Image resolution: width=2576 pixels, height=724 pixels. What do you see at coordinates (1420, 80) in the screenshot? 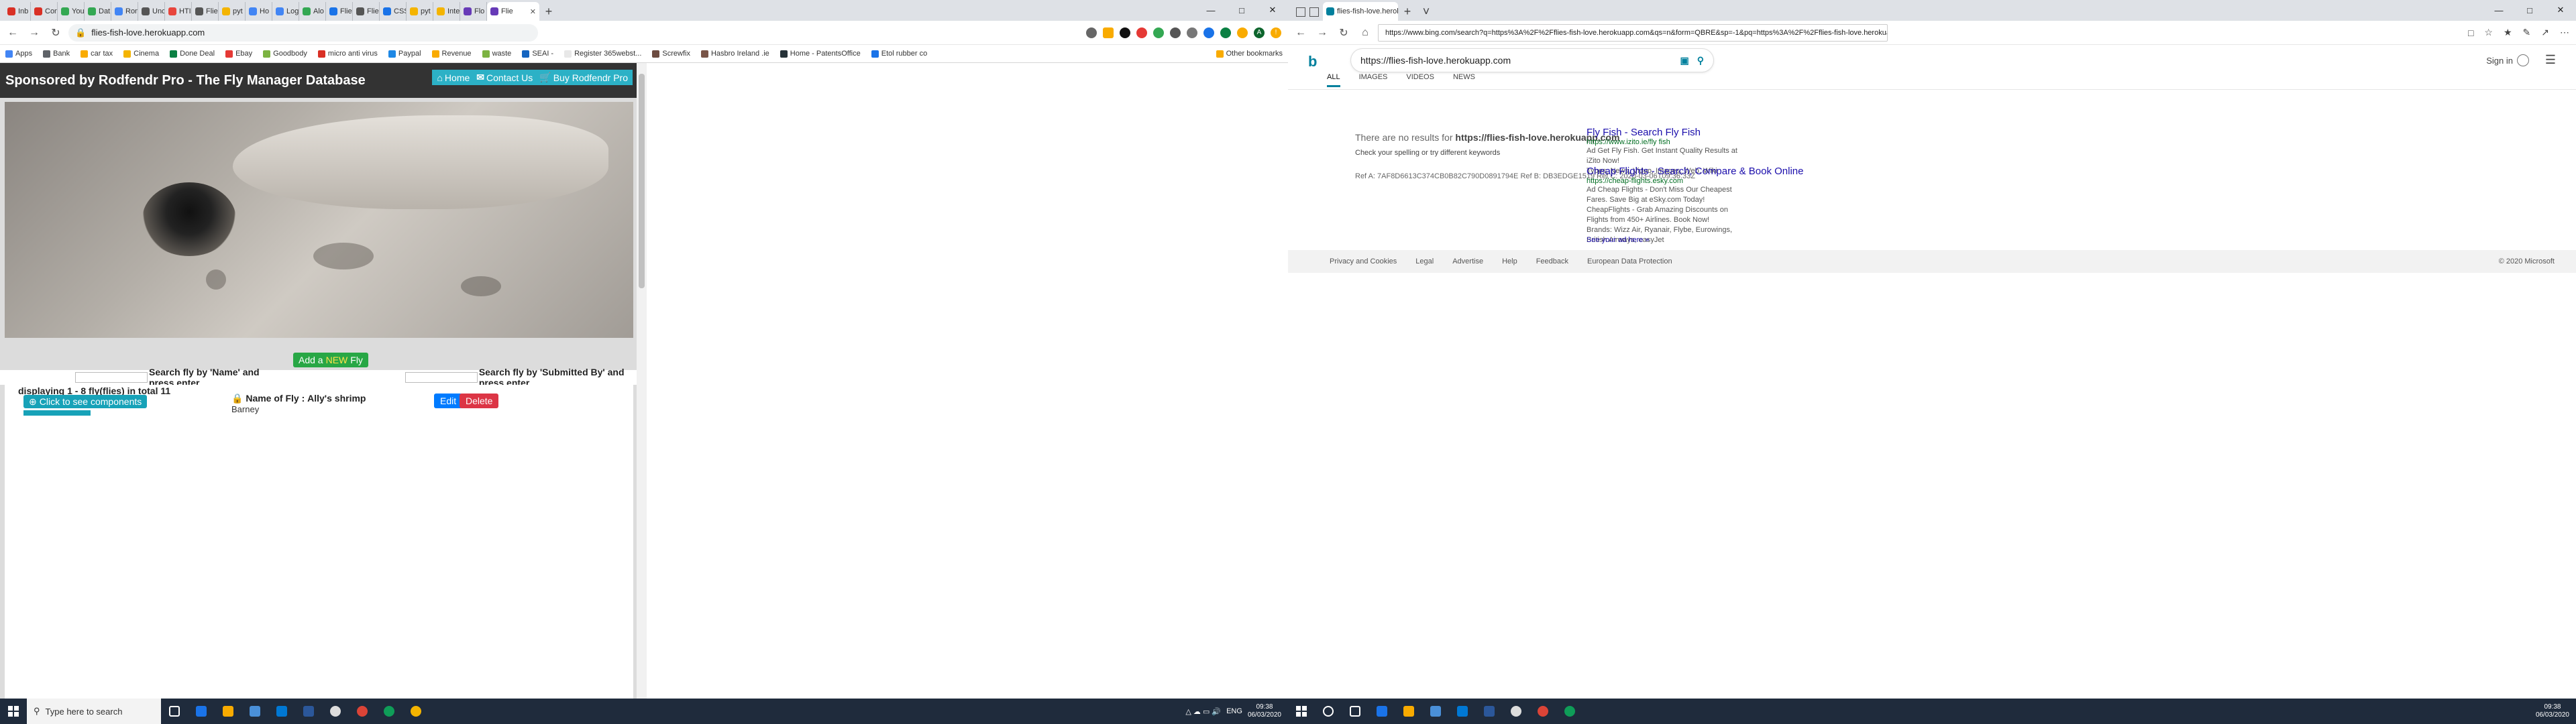
I see `bing-tab-videos: VIDEOS` at bounding box center [1420, 80].